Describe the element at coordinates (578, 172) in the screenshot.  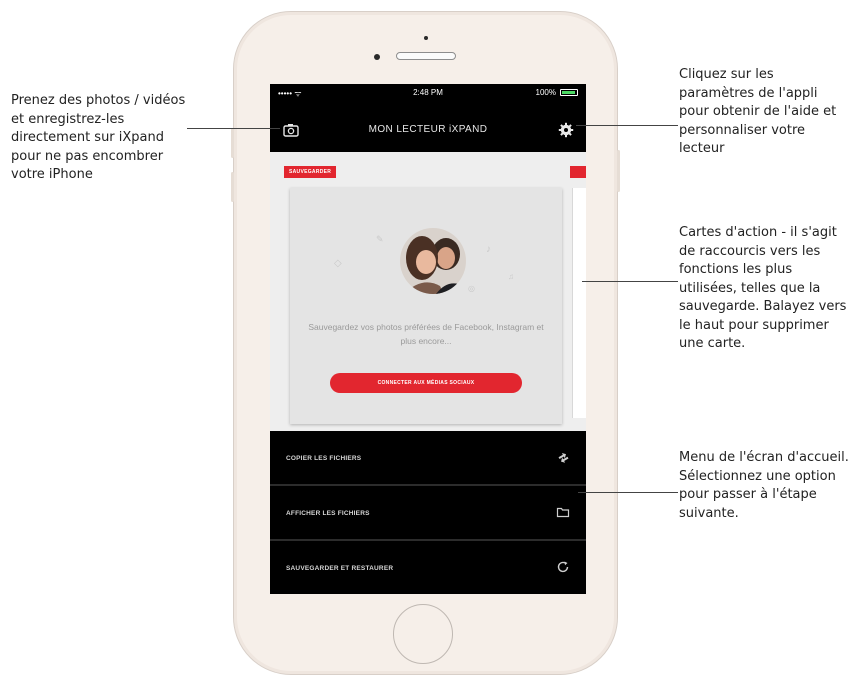
I see `next-card-tag` at that location.